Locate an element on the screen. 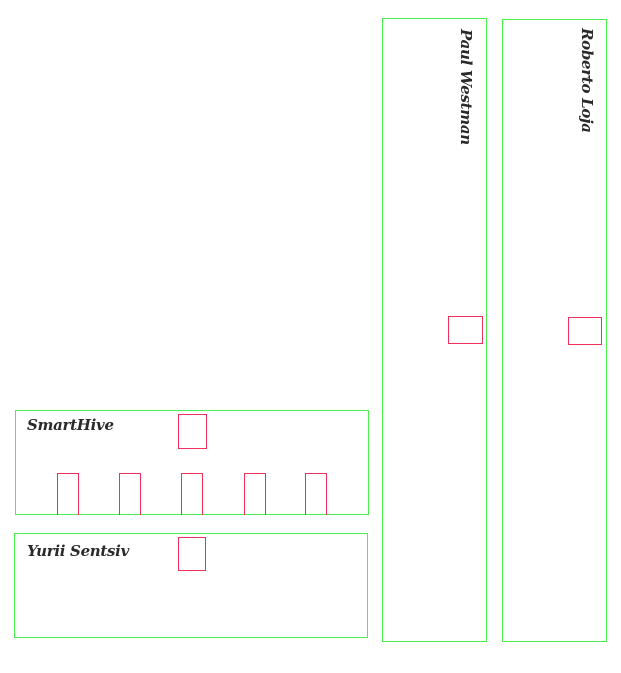  card-title: Yurii Sentsiv is located at coordinates (78, 551).